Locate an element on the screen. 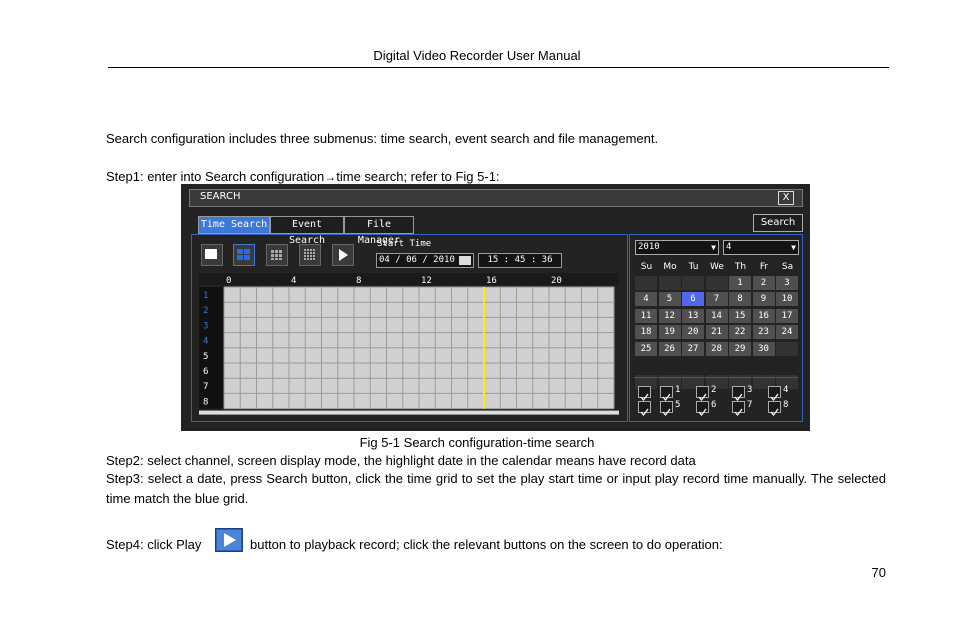 The height and width of the screenshot is (637, 954). calendar-day: 18 is located at coordinates (646, 332).